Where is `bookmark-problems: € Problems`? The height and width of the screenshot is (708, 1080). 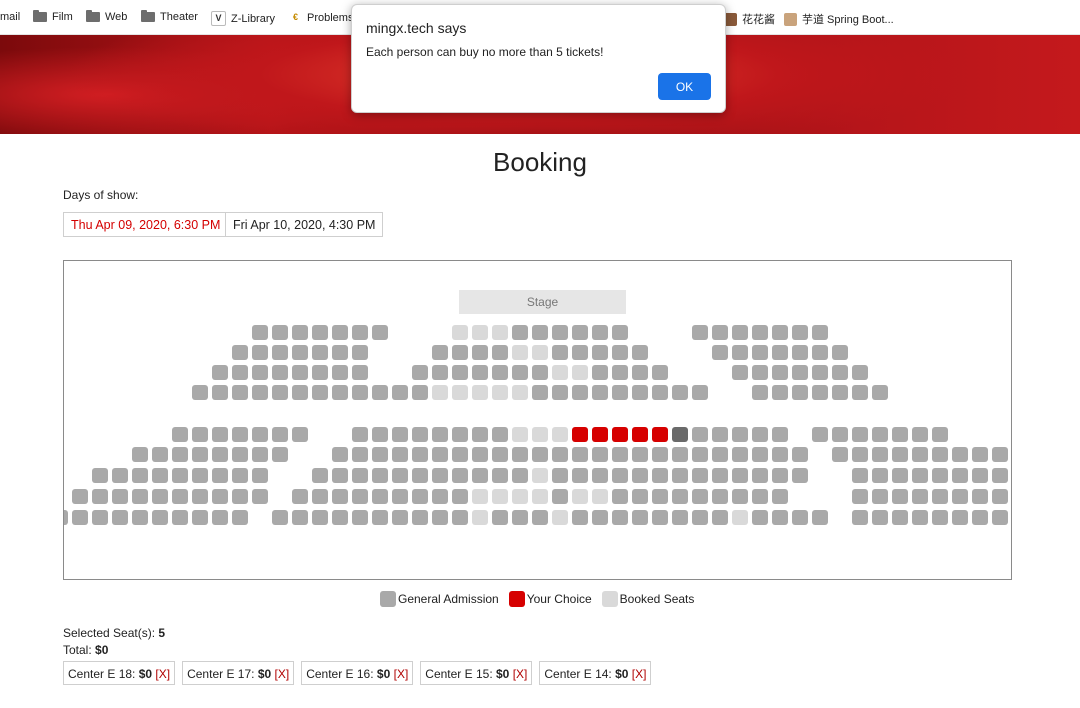
bookmark-problems: € Problems is located at coordinates (321, 17).